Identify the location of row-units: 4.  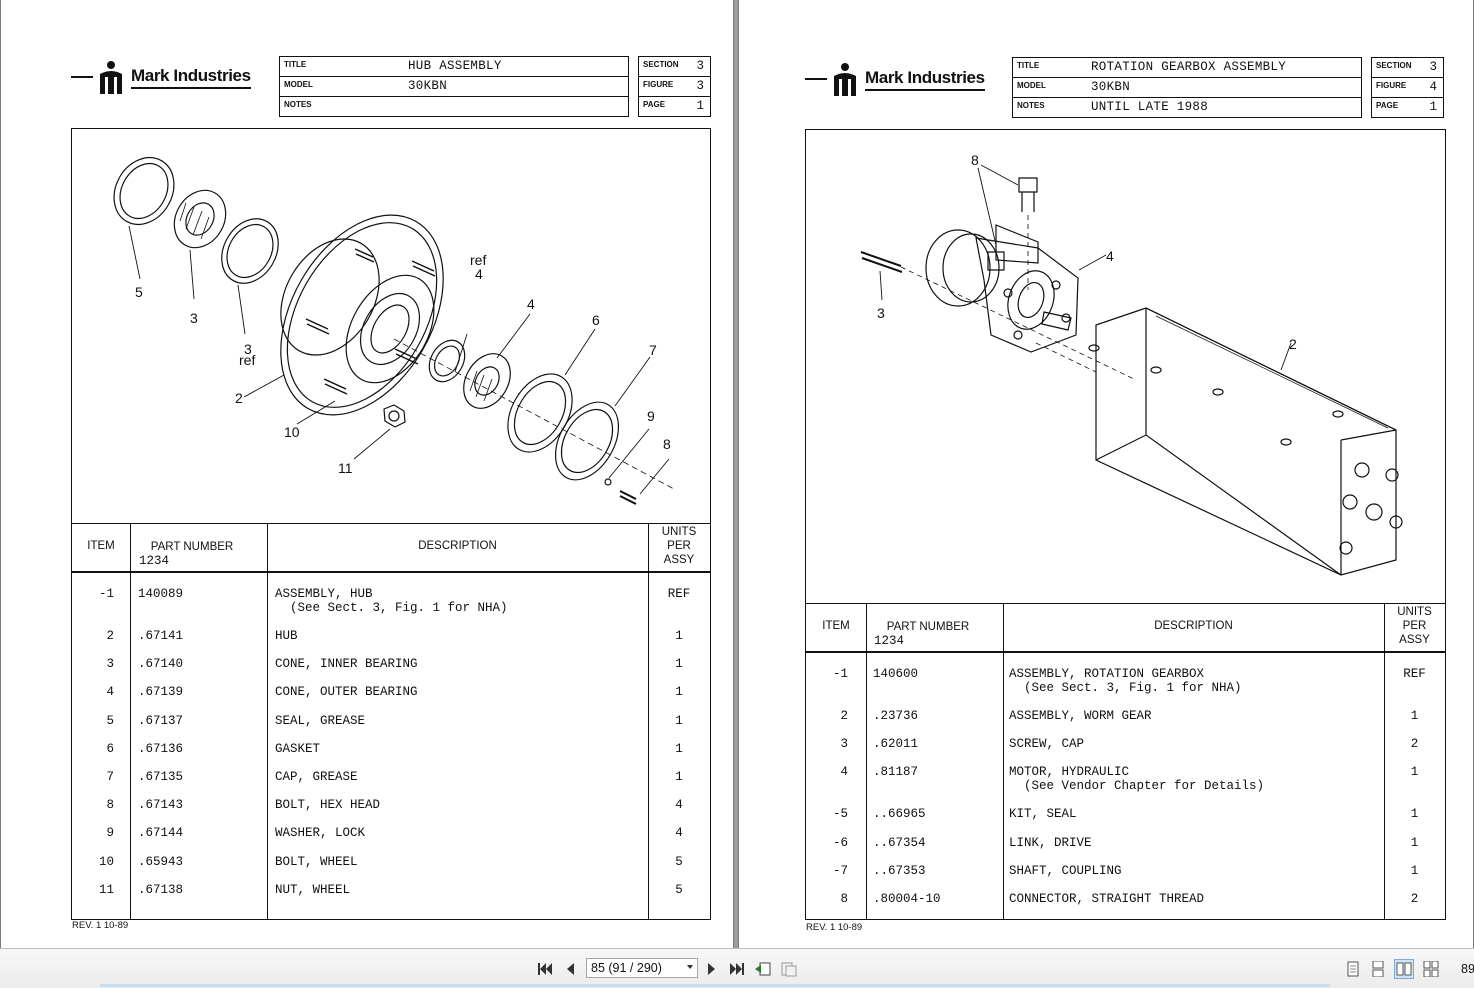
(679, 805).